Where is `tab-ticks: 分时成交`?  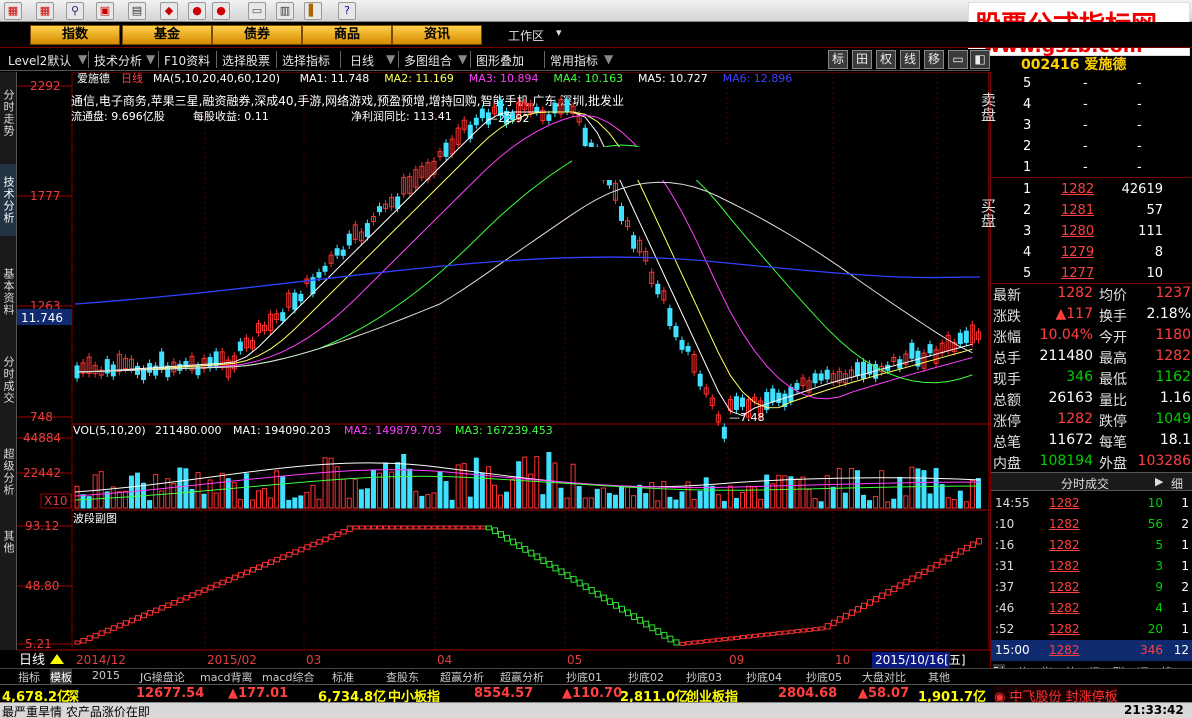 tab-ticks: 分时成交 is located at coordinates (8, 380).